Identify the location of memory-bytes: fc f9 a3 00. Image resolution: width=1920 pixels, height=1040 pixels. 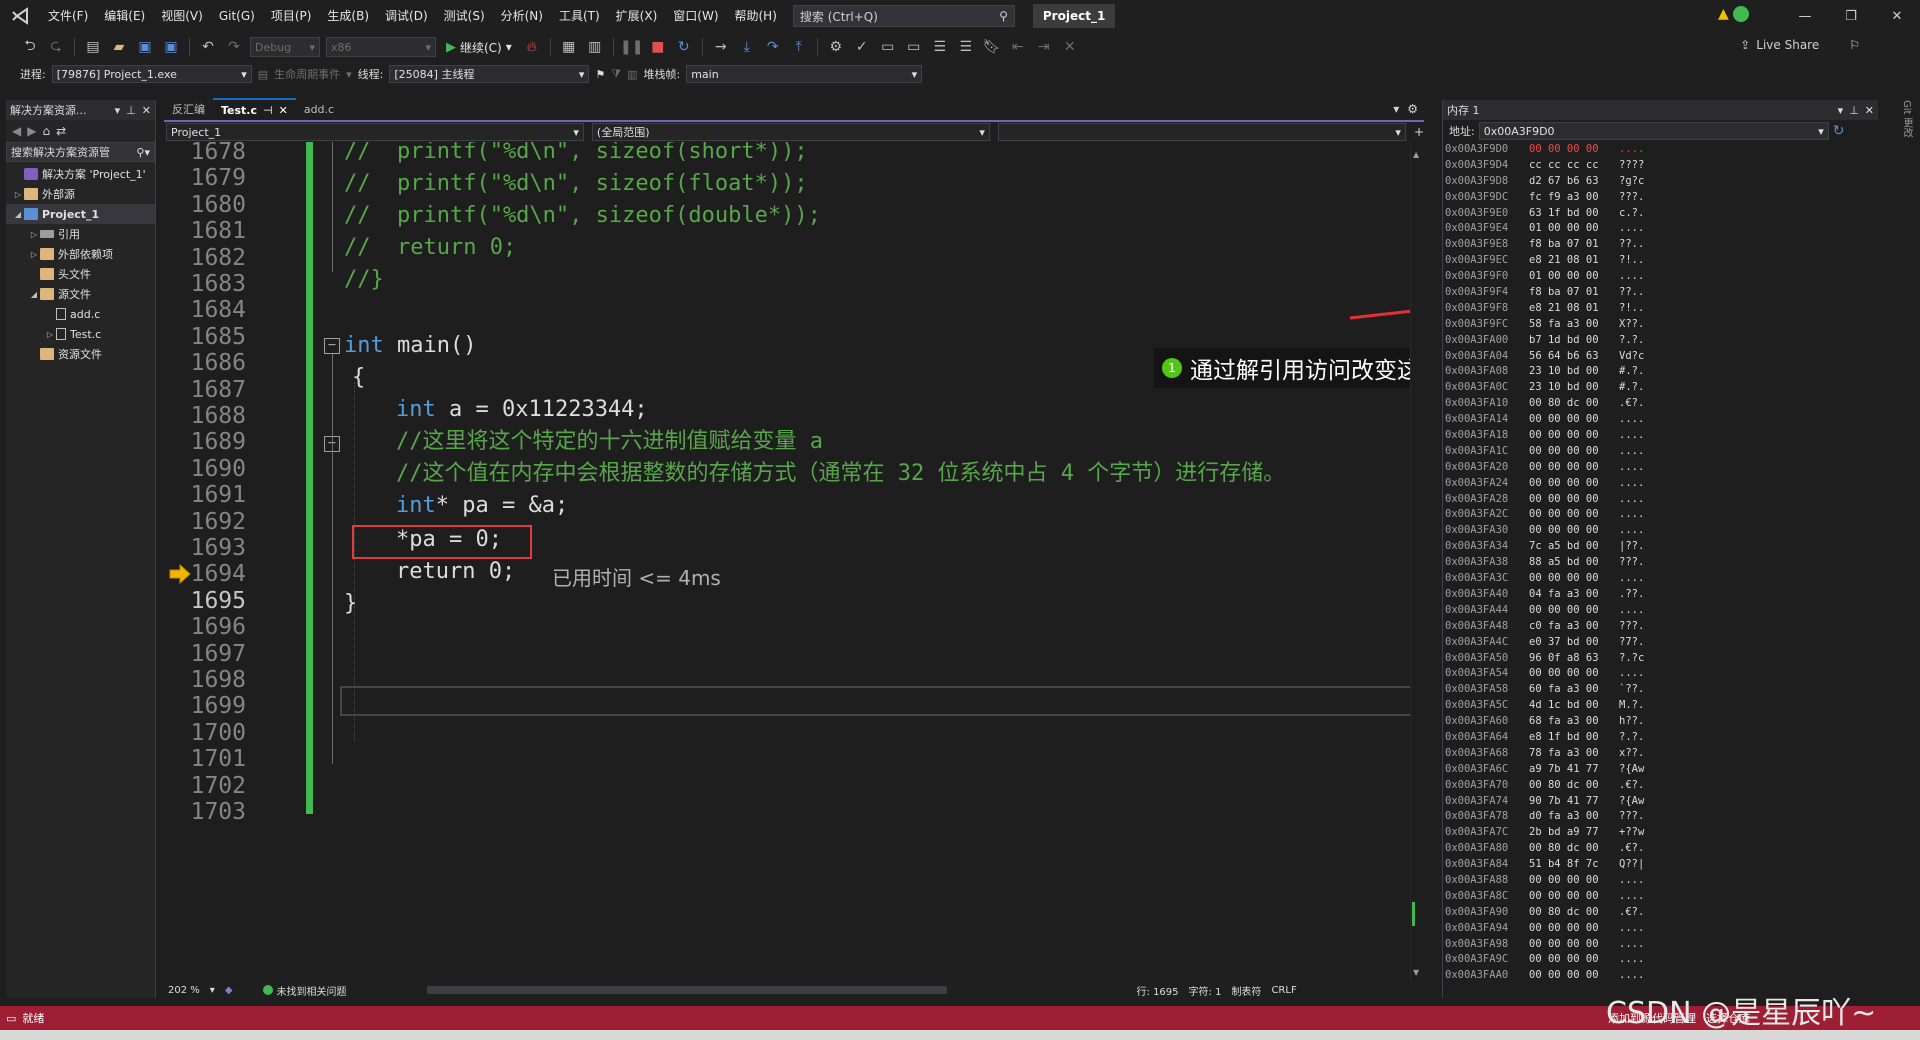
(1574, 198).